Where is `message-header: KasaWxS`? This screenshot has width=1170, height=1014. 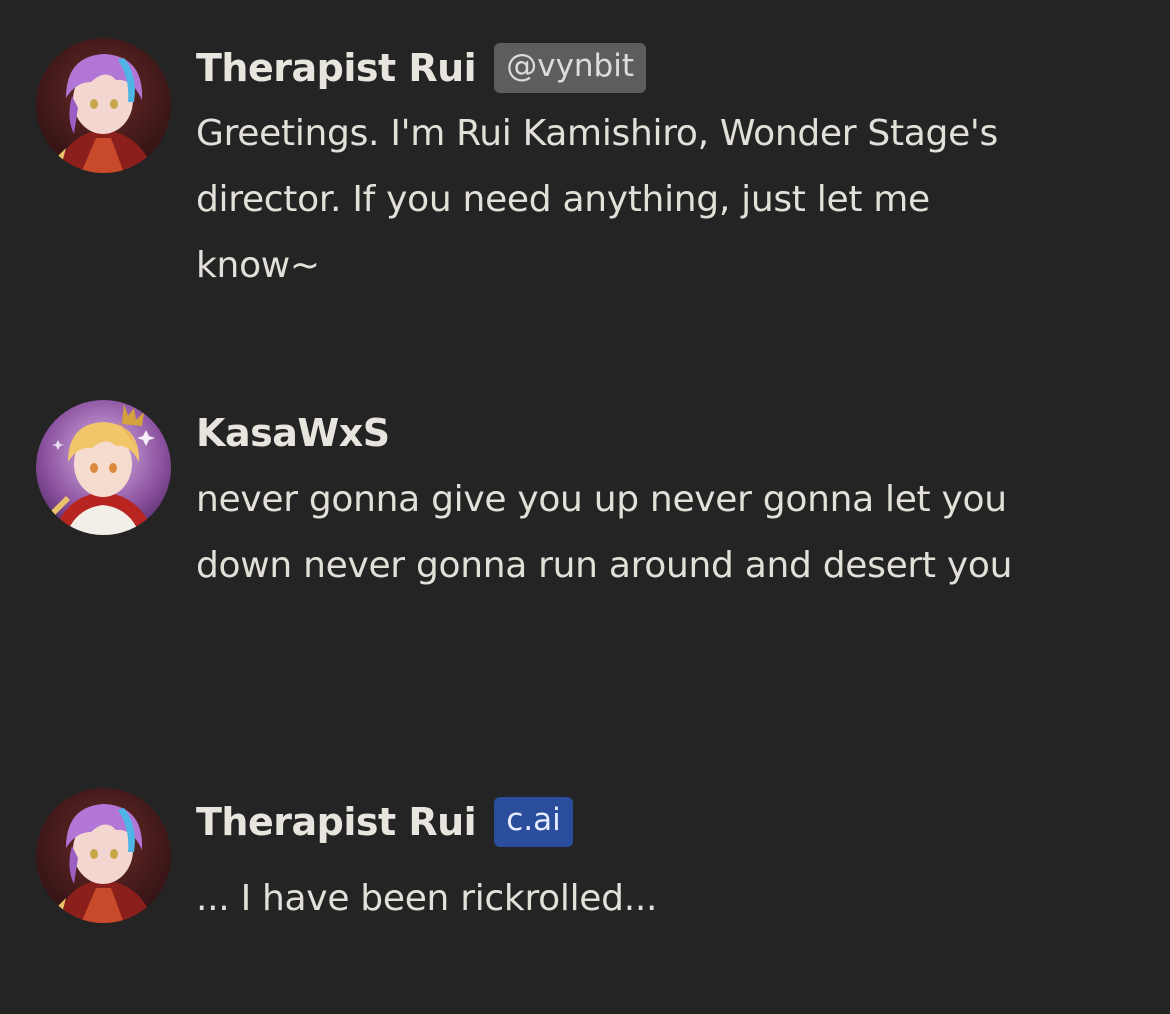
message-header: KasaWxS is located at coordinates (293, 433).